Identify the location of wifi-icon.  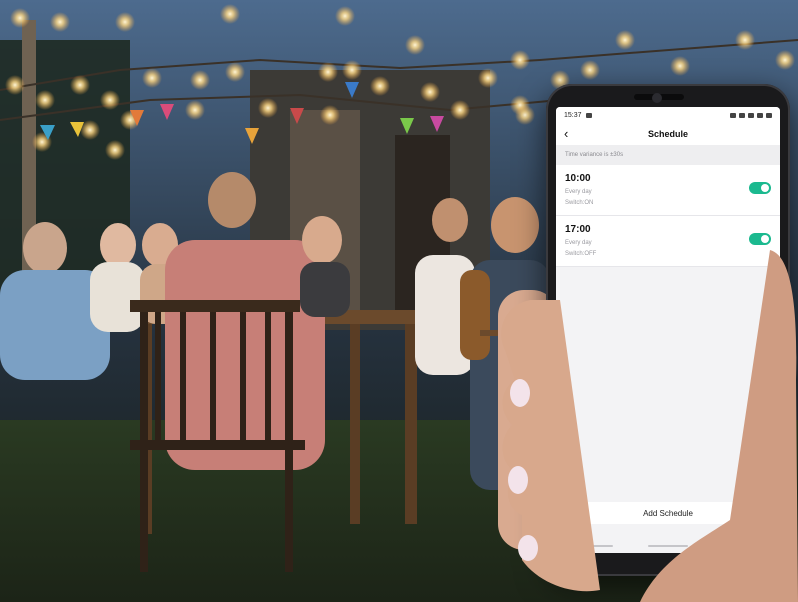
(751, 115).